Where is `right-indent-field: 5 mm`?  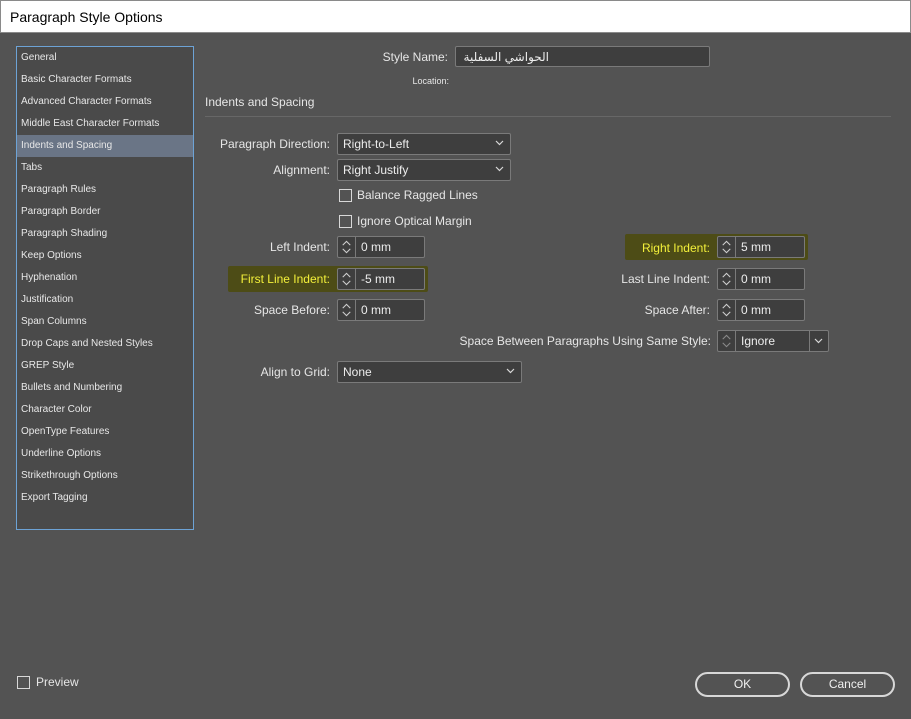
right-indent-field: 5 mm is located at coordinates (761, 247).